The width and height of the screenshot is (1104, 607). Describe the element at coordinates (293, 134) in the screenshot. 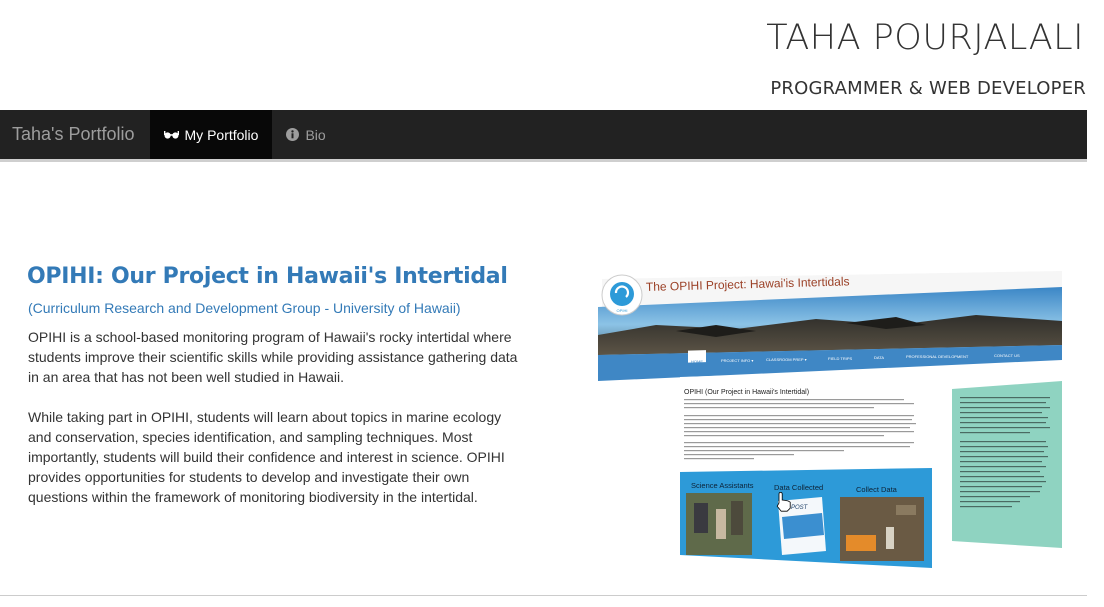

I see `info-circle-icon` at that location.